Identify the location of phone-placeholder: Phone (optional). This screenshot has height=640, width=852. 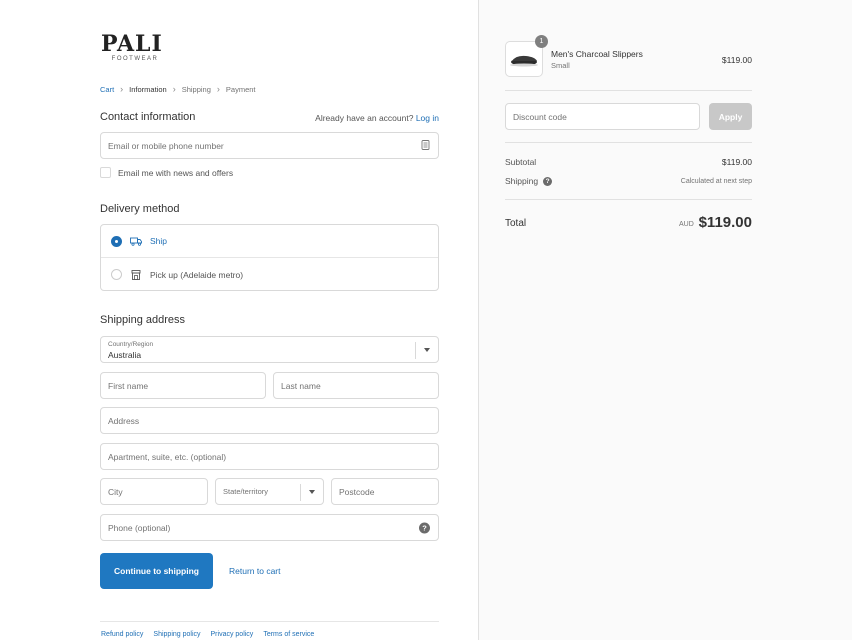
(139, 527).